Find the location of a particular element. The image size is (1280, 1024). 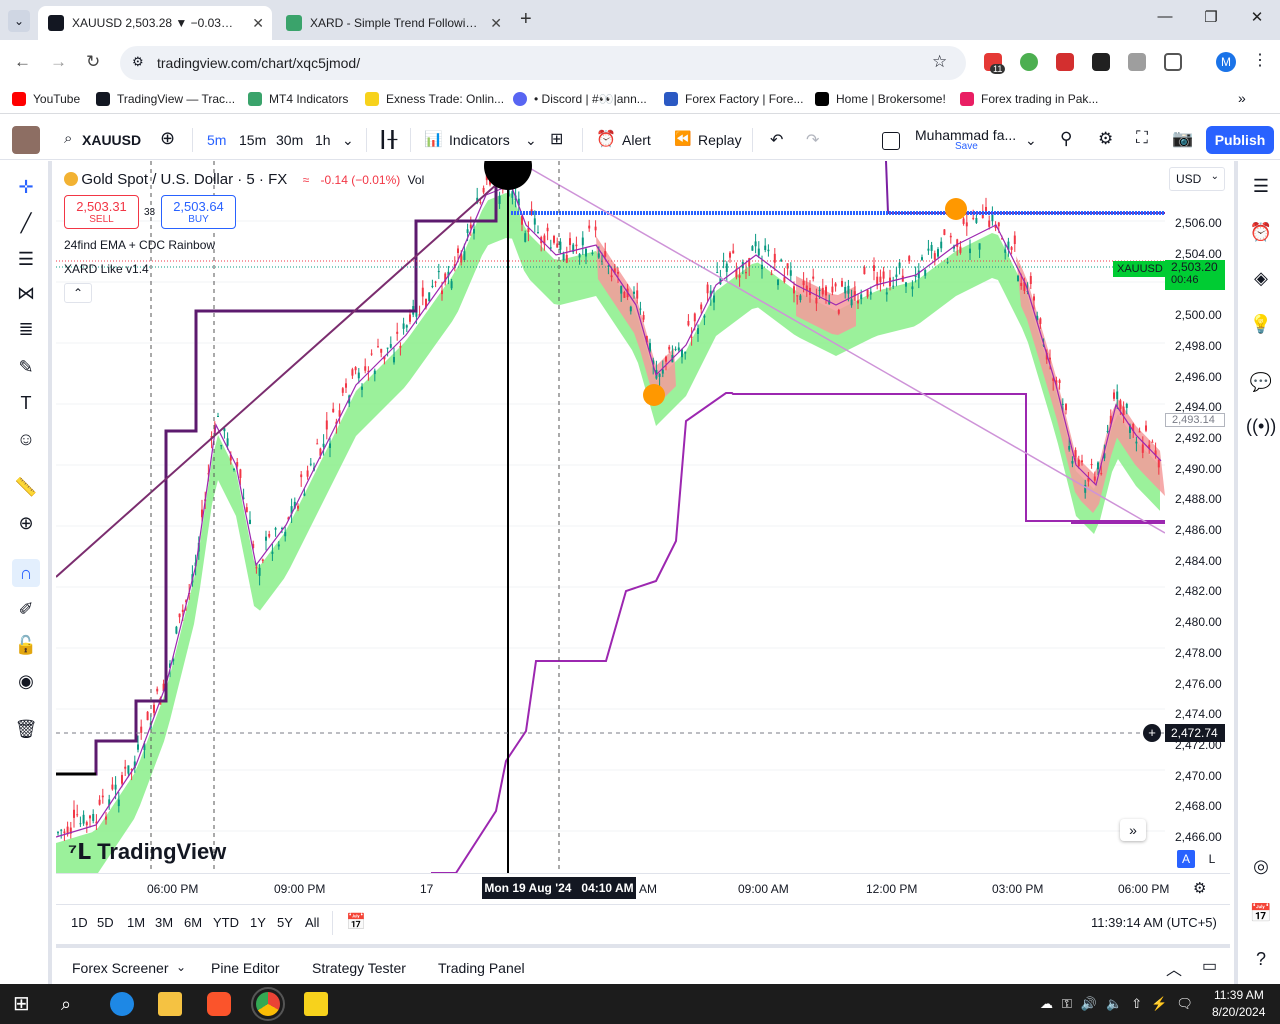

layout-checkbox-icon is located at coordinates (891, 141).